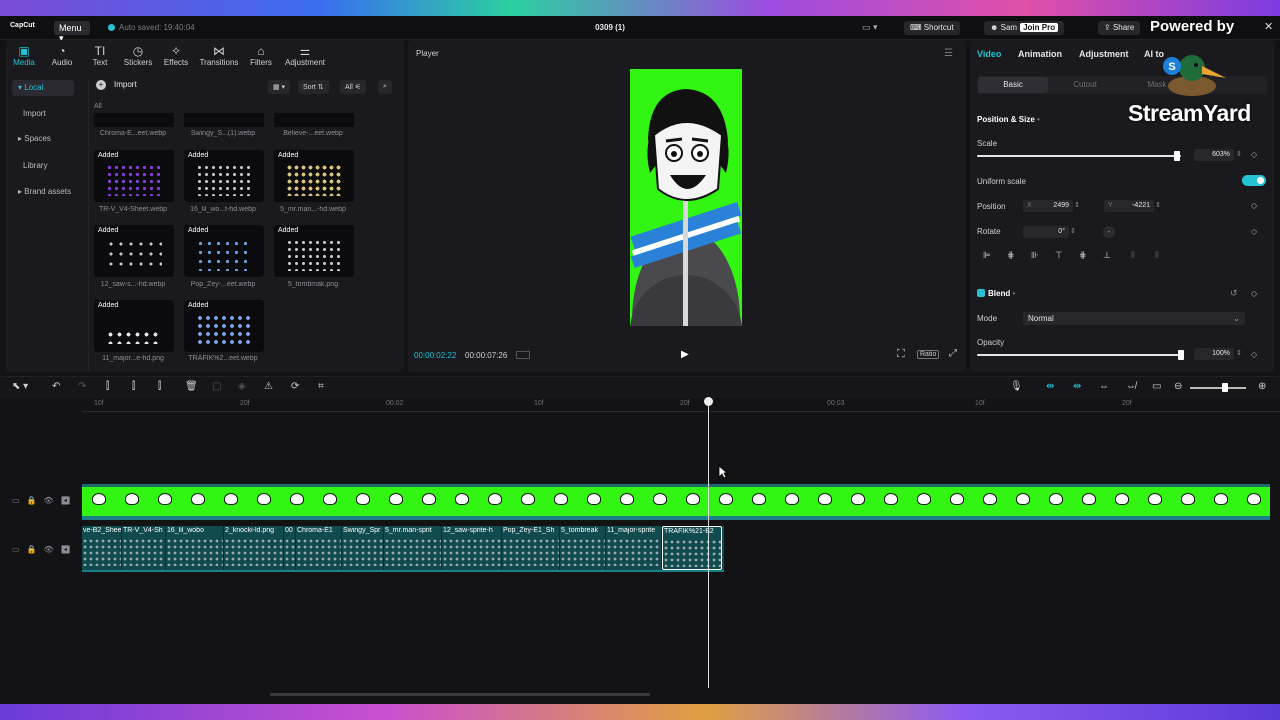  What do you see at coordinates (353, 87) in the screenshot?
I see `filter-all-button: All ⚟` at bounding box center [353, 87].